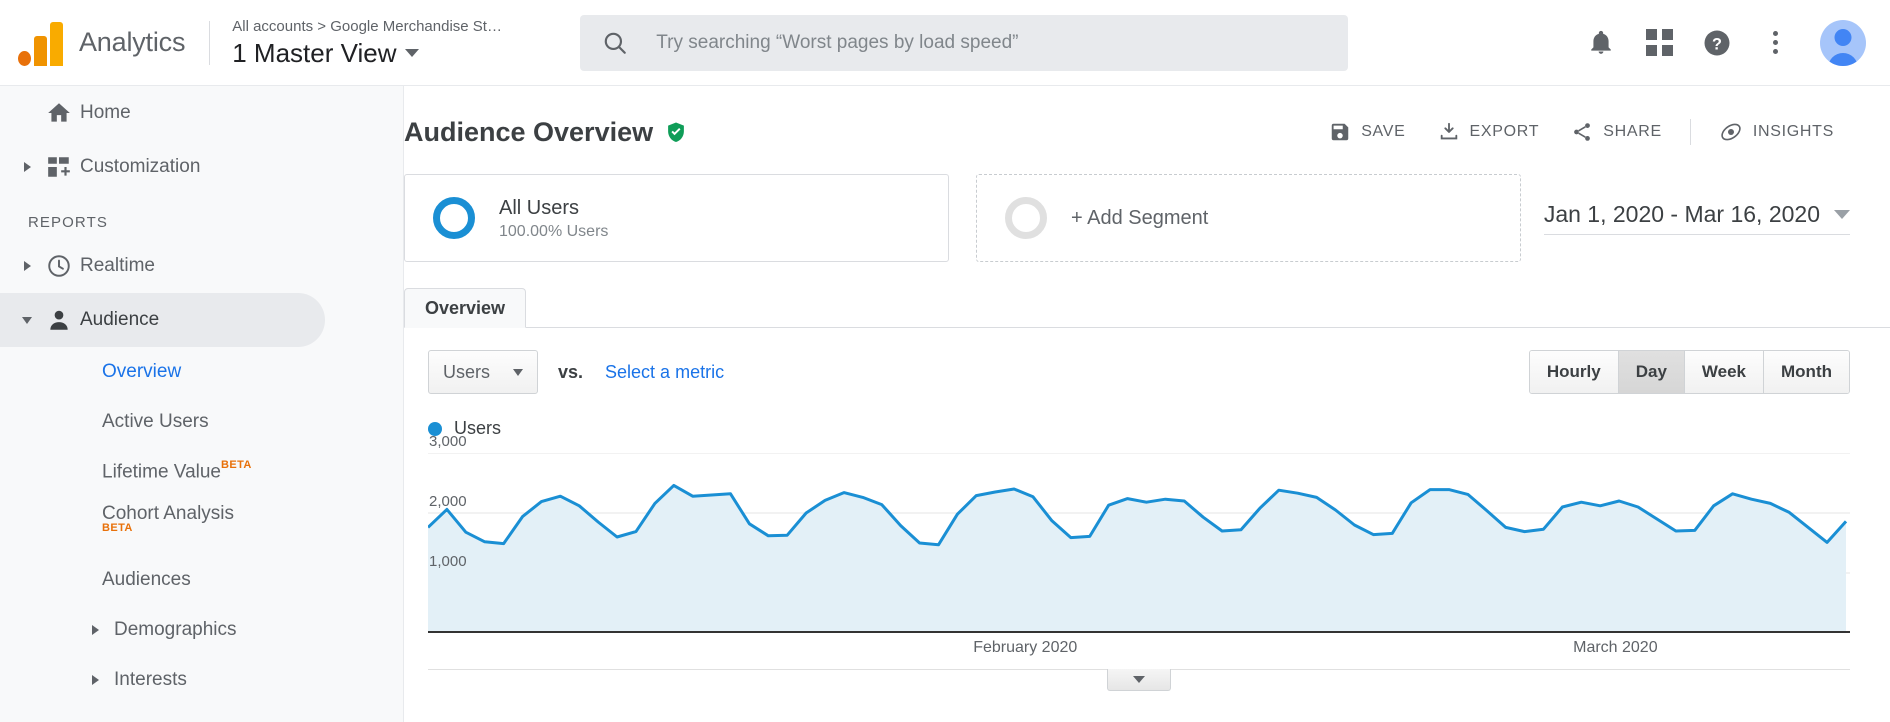 This screenshot has height=722, width=1890. I want to click on sidebar-item-home: Home, so click(201, 113).